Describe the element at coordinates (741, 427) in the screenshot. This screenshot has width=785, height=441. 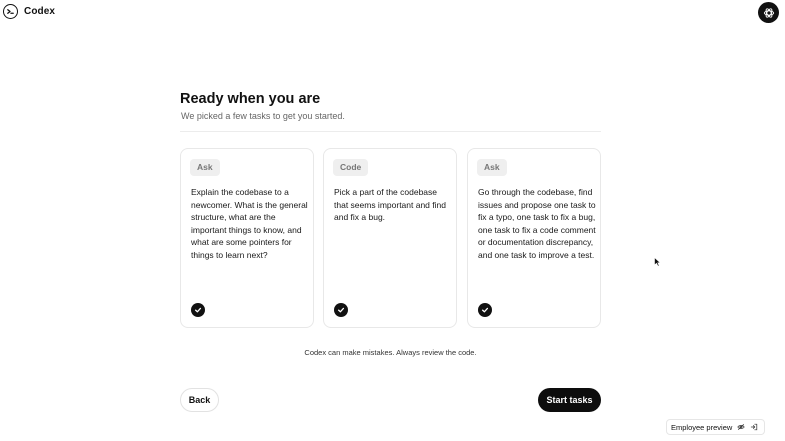
I see `eye-off-icon` at that location.